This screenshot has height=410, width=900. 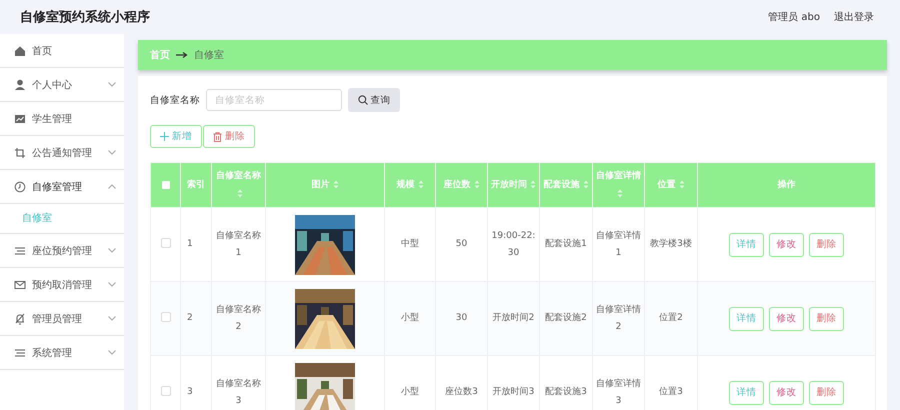 I want to click on table-cell: 30, so click(x=462, y=318).